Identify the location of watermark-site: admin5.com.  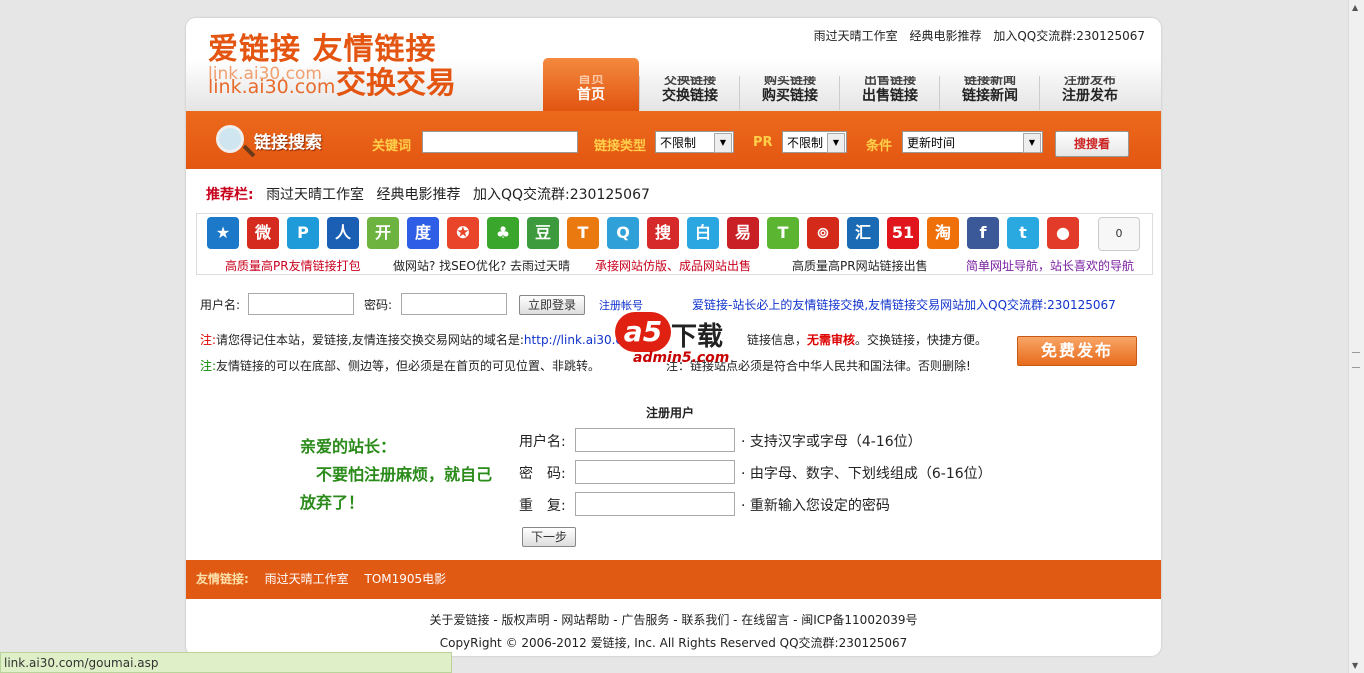
(681, 358).